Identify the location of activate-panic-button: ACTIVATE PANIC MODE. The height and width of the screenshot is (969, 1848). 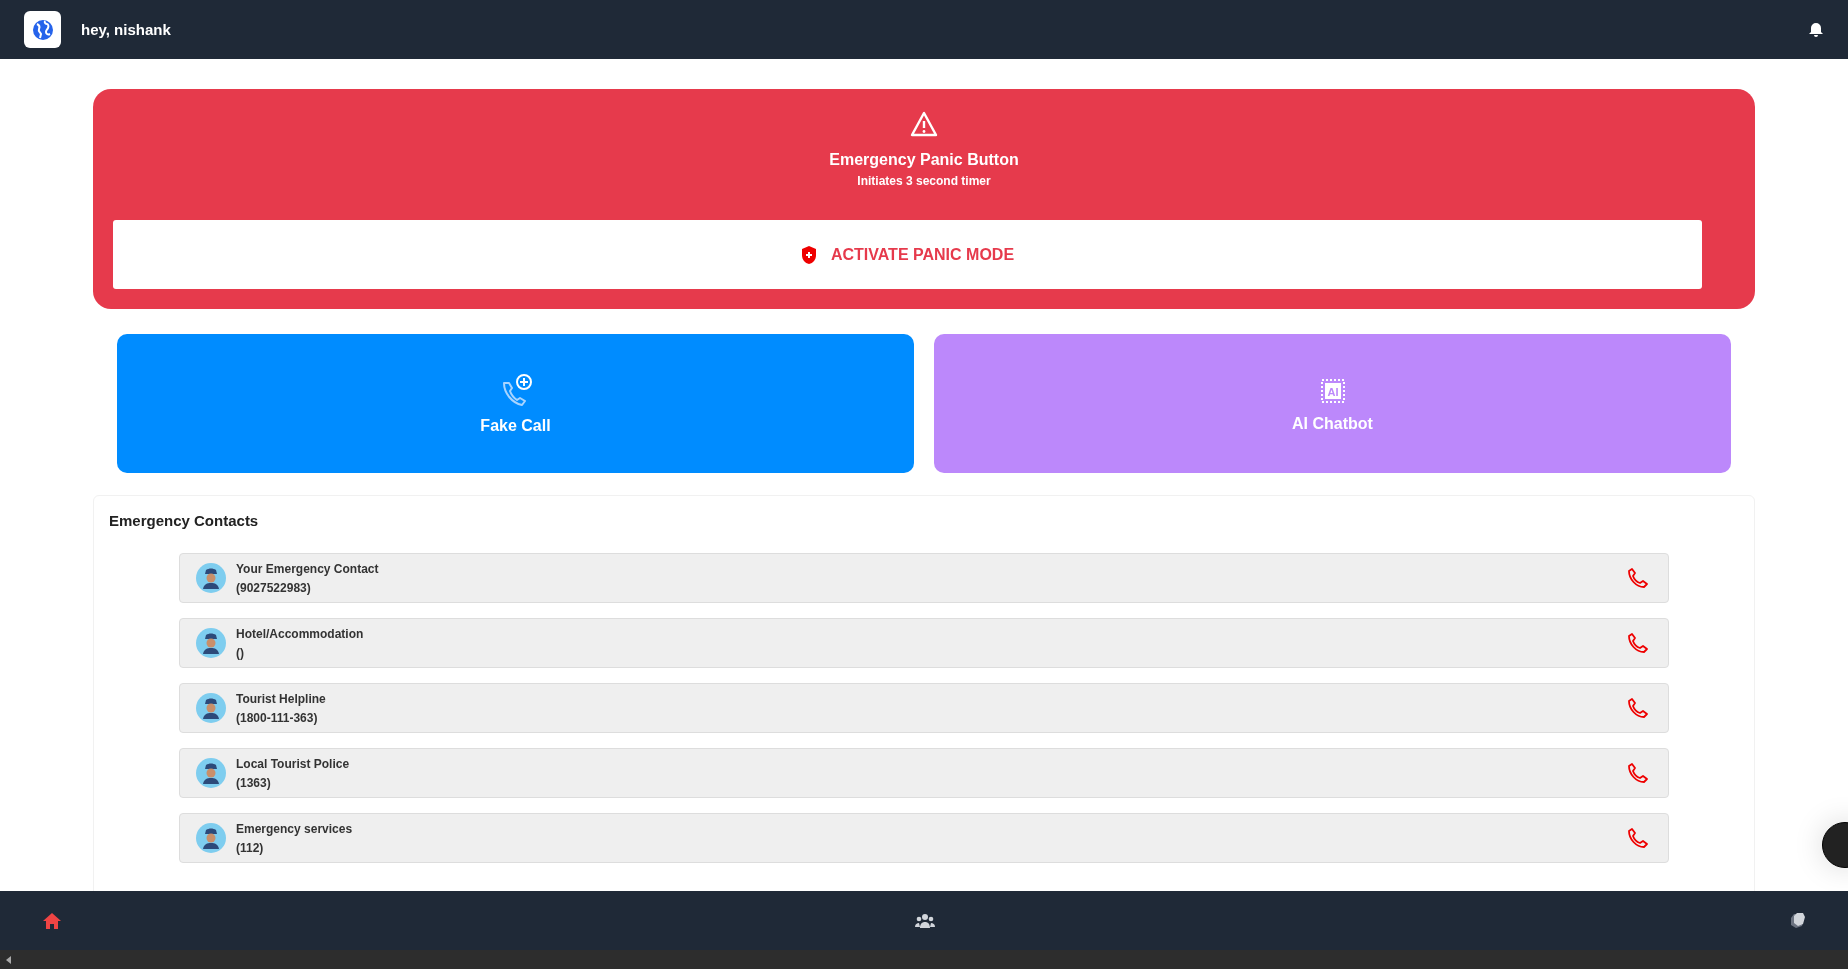
(907, 254).